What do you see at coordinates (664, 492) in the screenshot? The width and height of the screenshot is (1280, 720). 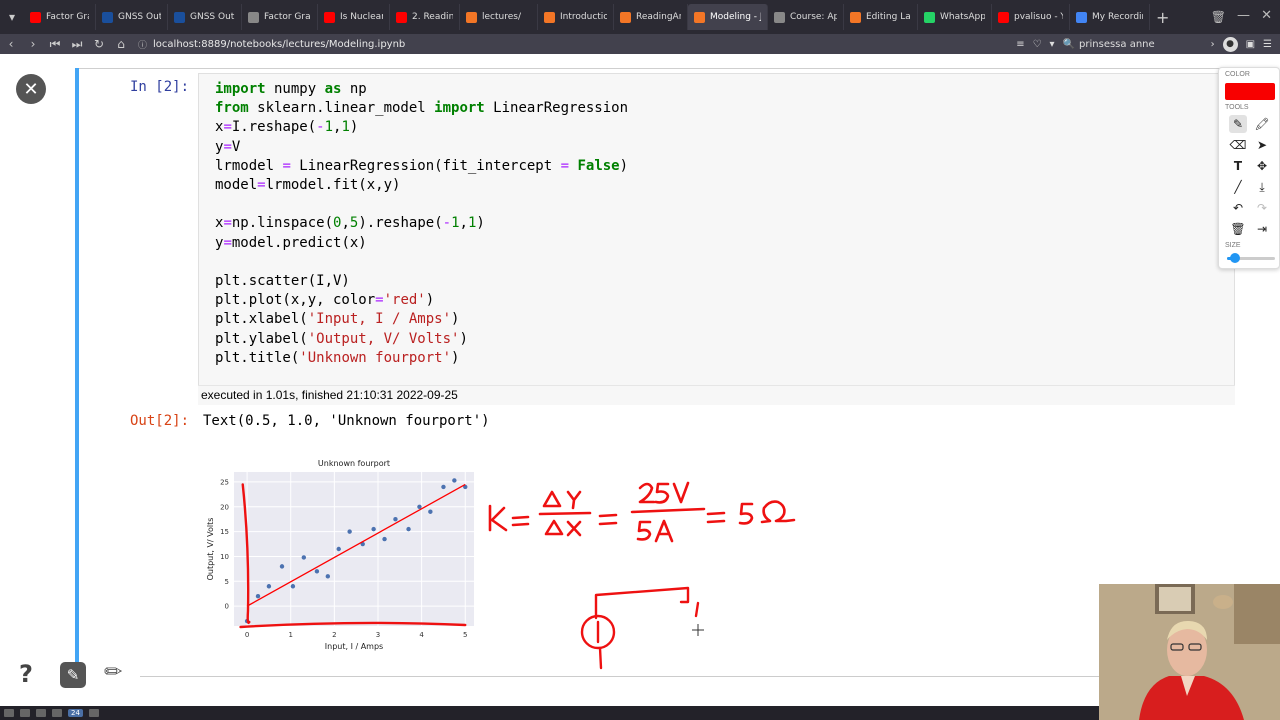 I see `ink-25v` at bounding box center [664, 492].